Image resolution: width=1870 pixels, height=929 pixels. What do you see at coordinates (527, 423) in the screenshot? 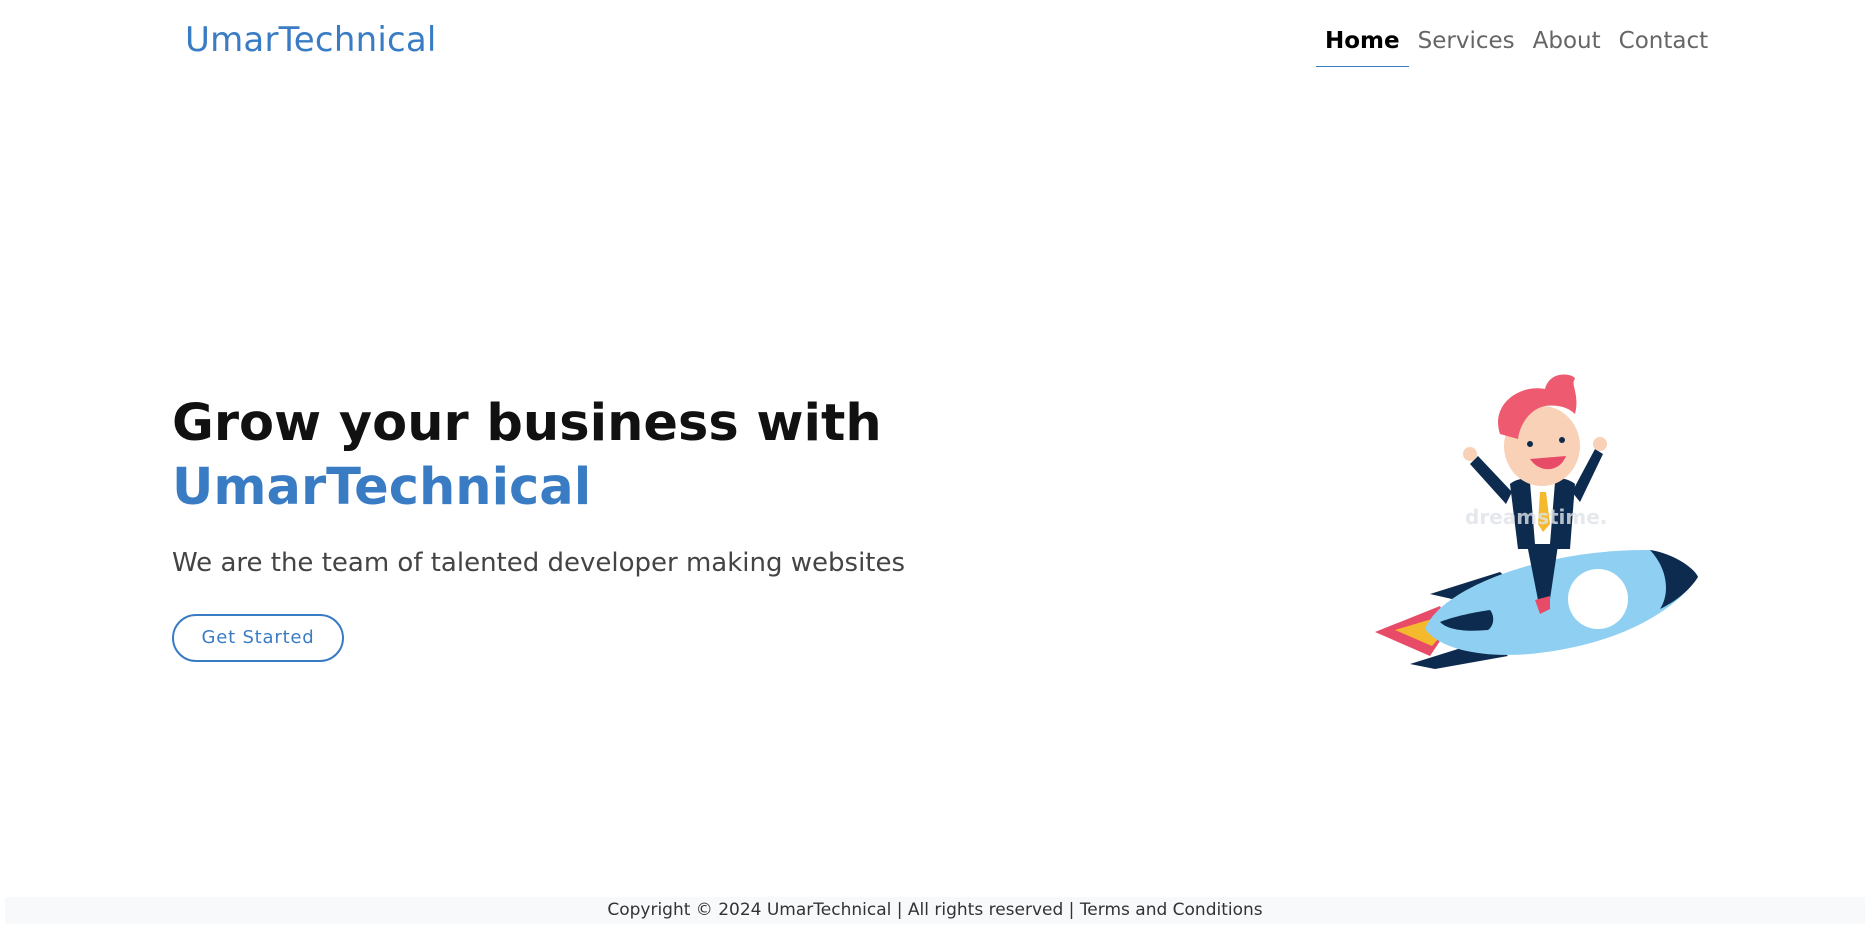
I see `hero-title-line: Grow your business with` at bounding box center [527, 423].